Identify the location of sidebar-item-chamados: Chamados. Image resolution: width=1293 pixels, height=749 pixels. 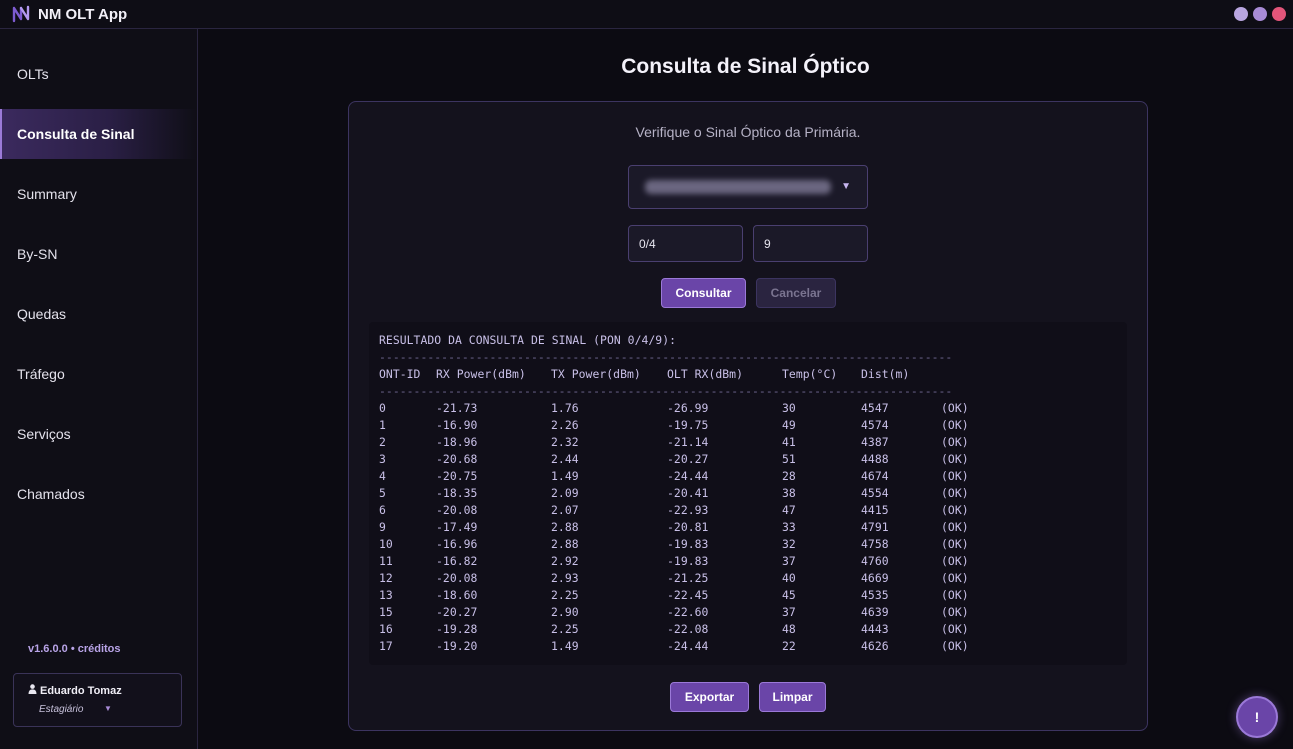
(98, 494).